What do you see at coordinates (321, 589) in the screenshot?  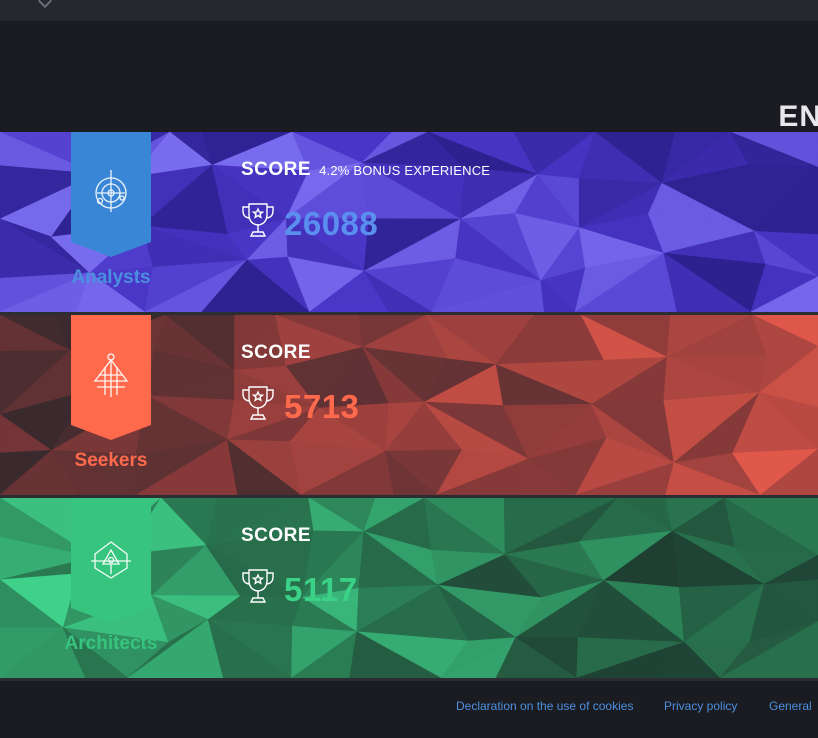 I see `score-value: 5117` at bounding box center [321, 589].